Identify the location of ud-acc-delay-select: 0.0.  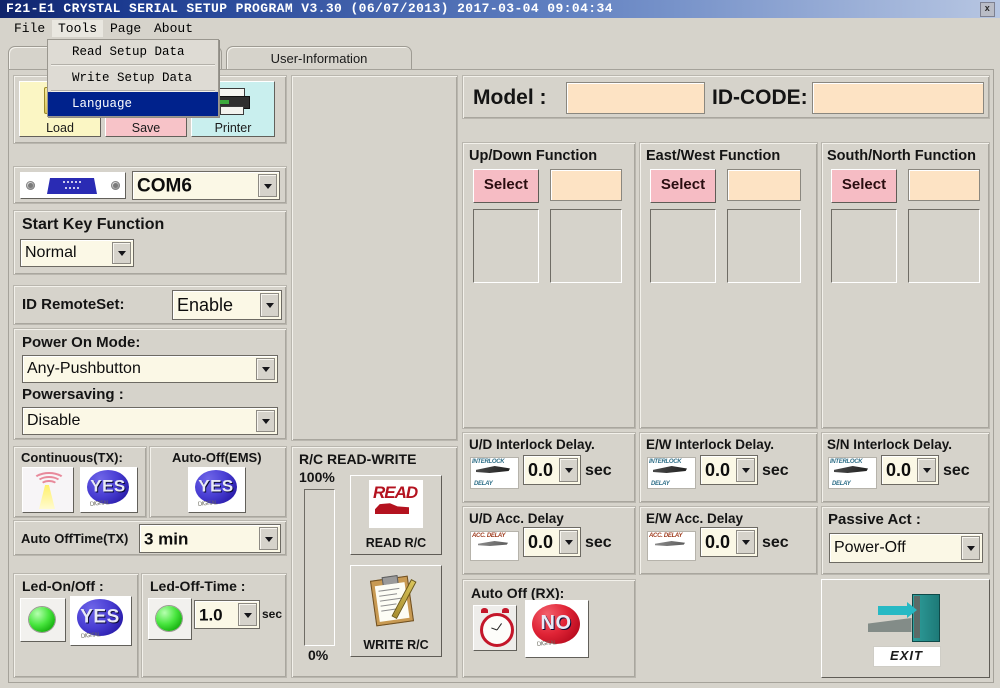
(552, 542).